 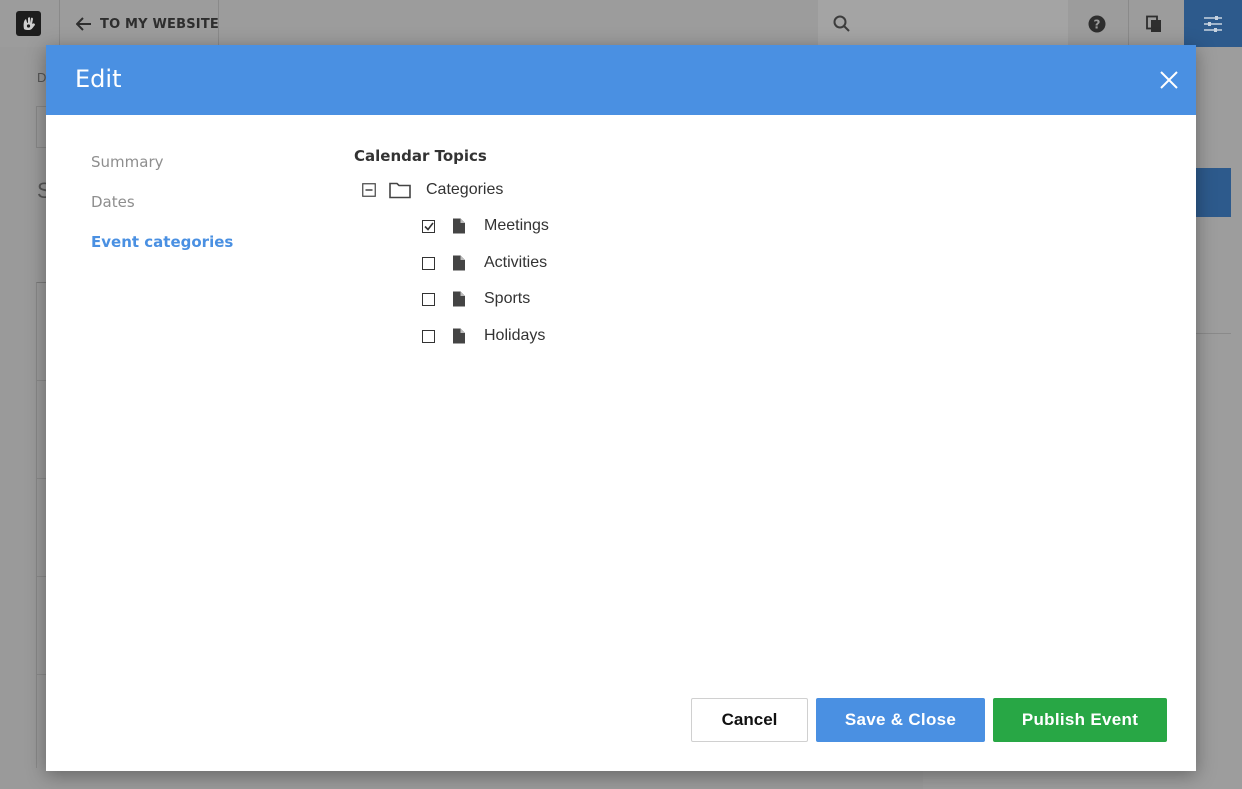 What do you see at coordinates (1169, 80) in the screenshot?
I see `close-icon` at bounding box center [1169, 80].